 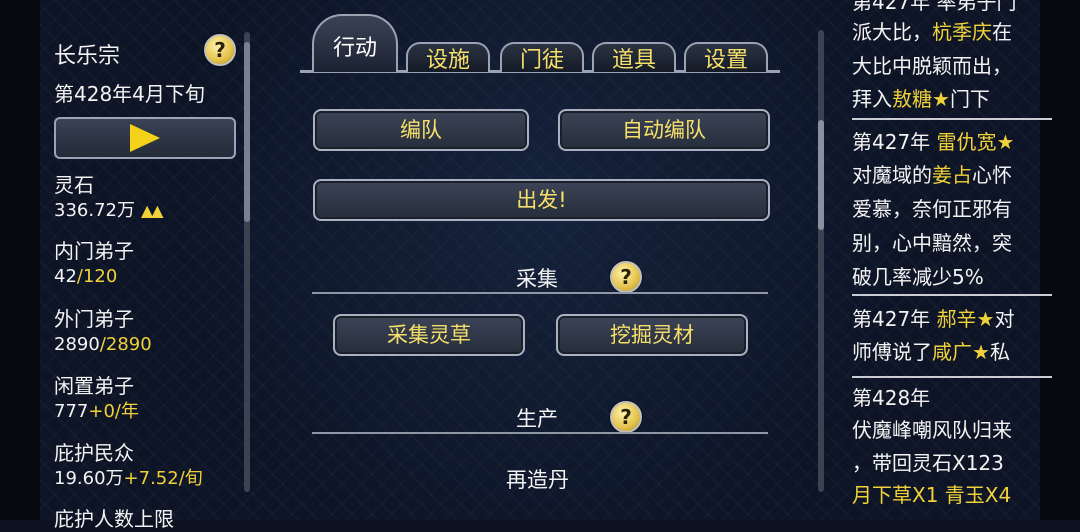 What do you see at coordinates (952, 175) in the screenshot?
I see `character-name: 姜占` at bounding box center [952, 175].